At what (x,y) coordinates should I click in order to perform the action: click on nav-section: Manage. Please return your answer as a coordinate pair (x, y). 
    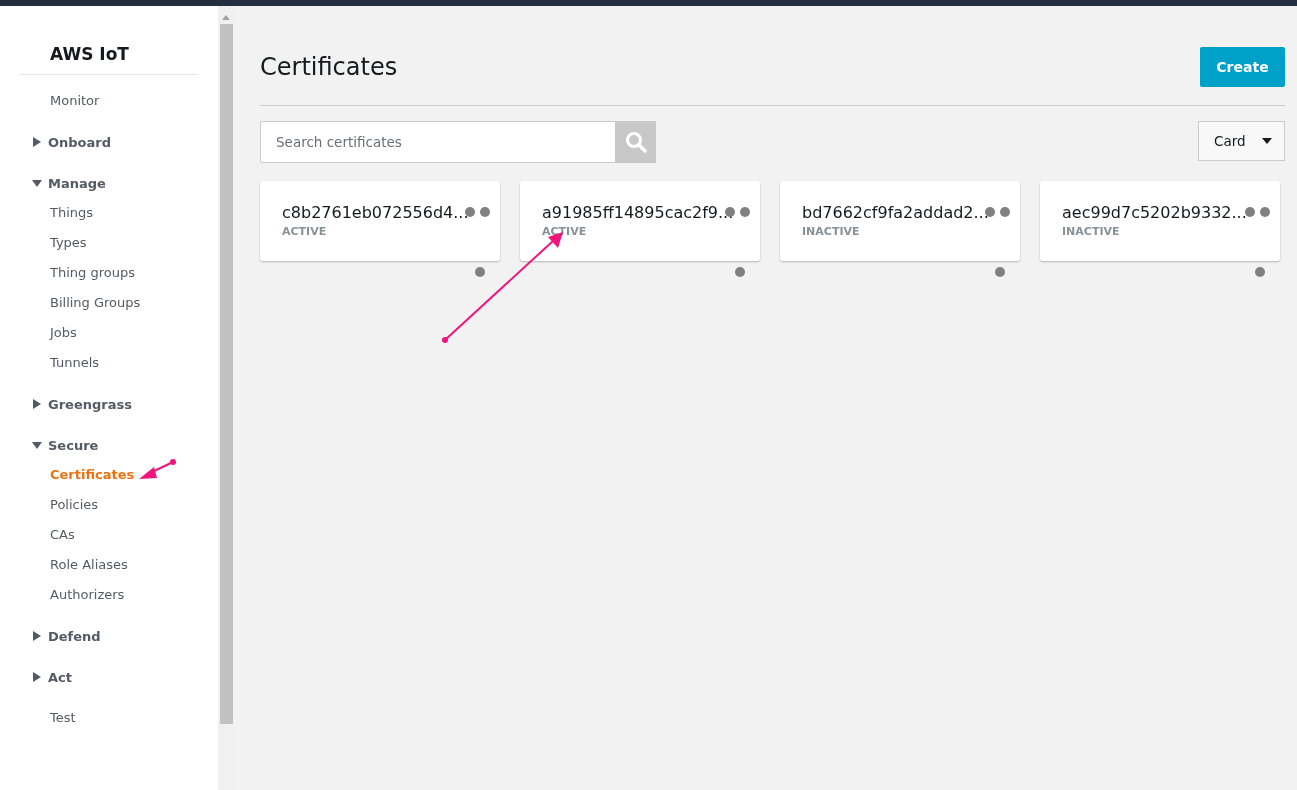
    Looking at the image, I should click on (109, 183).